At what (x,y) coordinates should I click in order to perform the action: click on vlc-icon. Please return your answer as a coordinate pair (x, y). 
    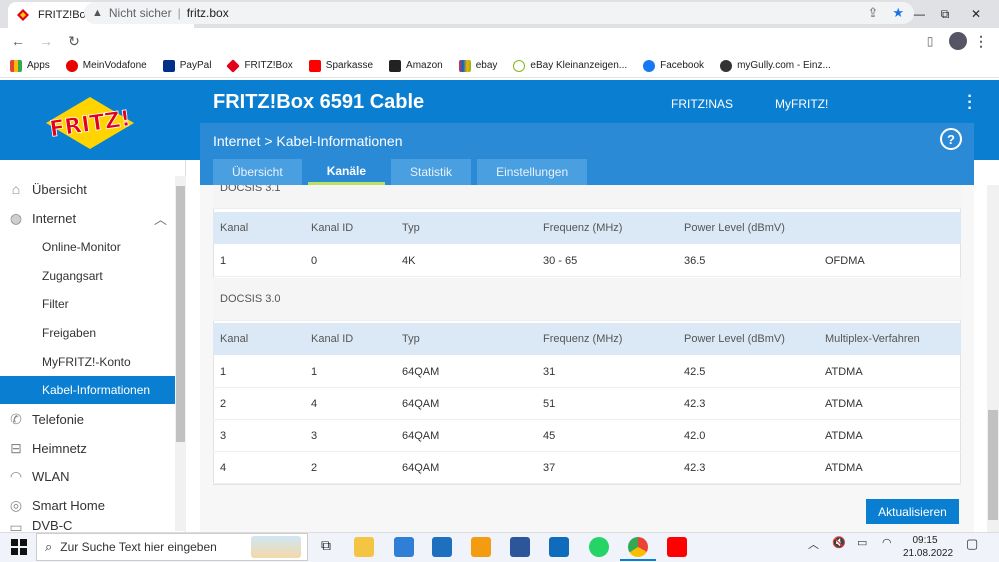
    Looking at the image, I should click on (481, 547).